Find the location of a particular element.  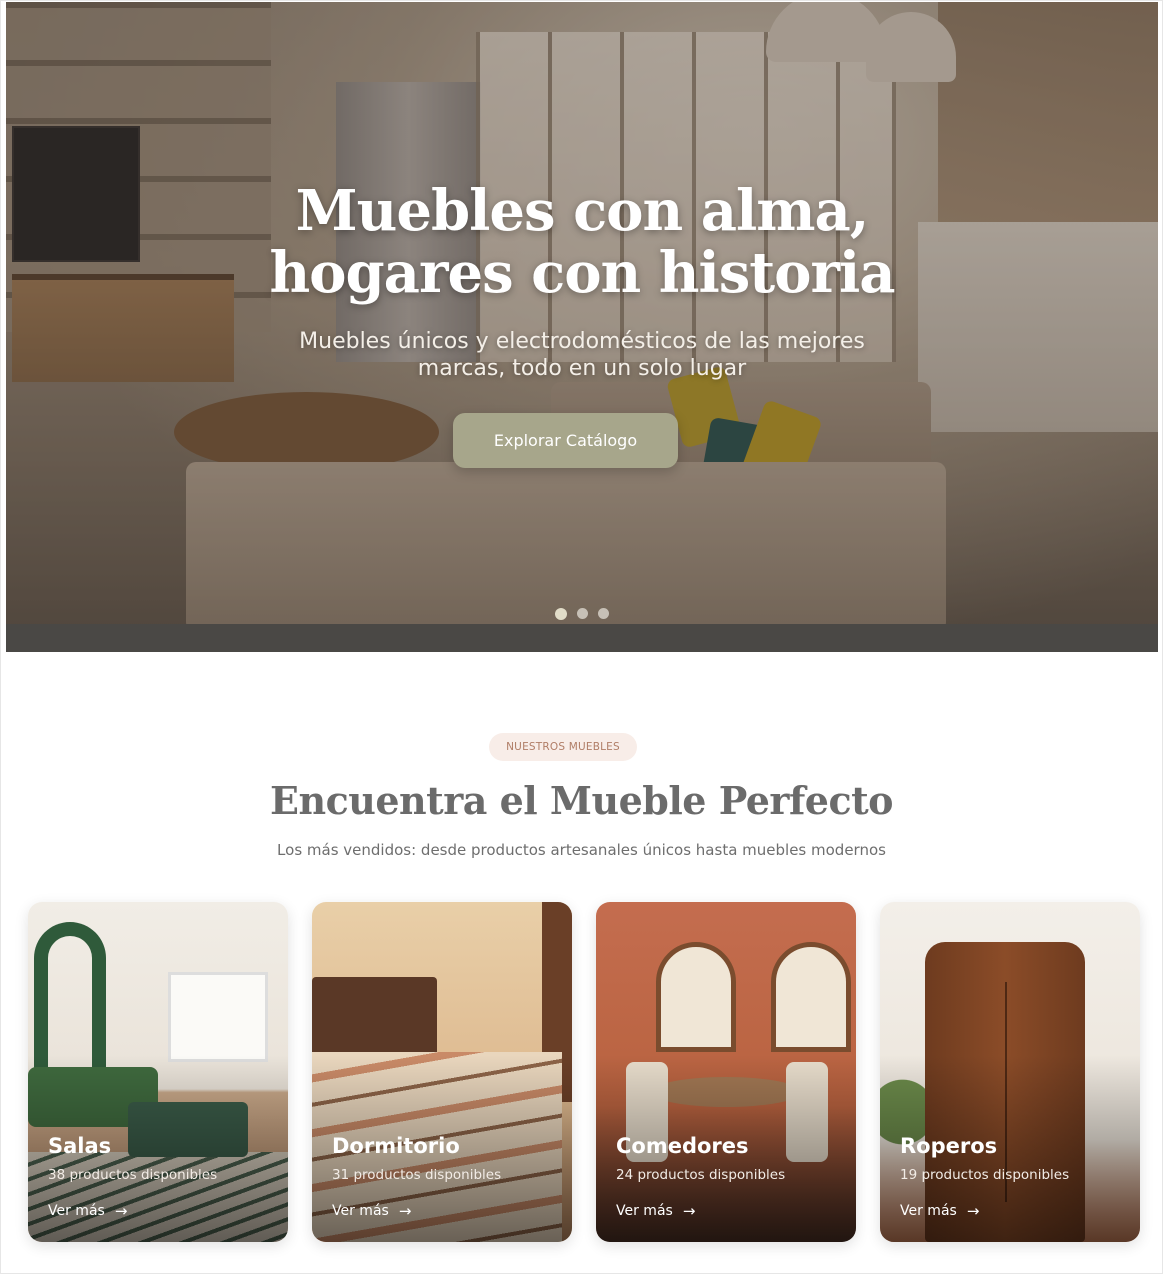

hero-title-line1: Muebles con alma, is located at coordinates (582, 211).